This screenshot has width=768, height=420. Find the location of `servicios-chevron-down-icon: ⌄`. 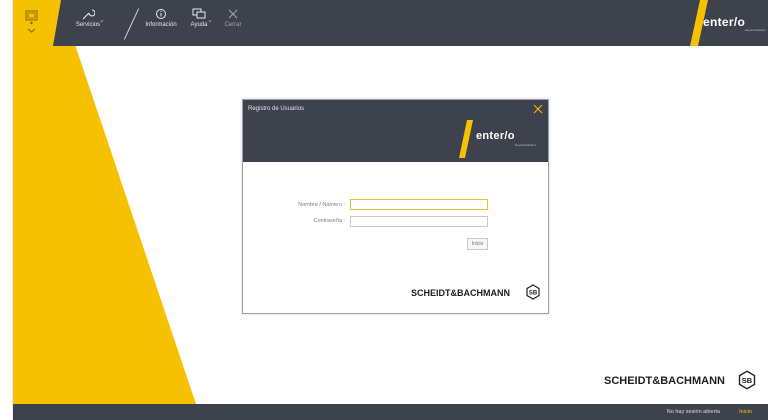

servicios-chevron-down-icon: ⌄ is located at coordinates (102, 20).